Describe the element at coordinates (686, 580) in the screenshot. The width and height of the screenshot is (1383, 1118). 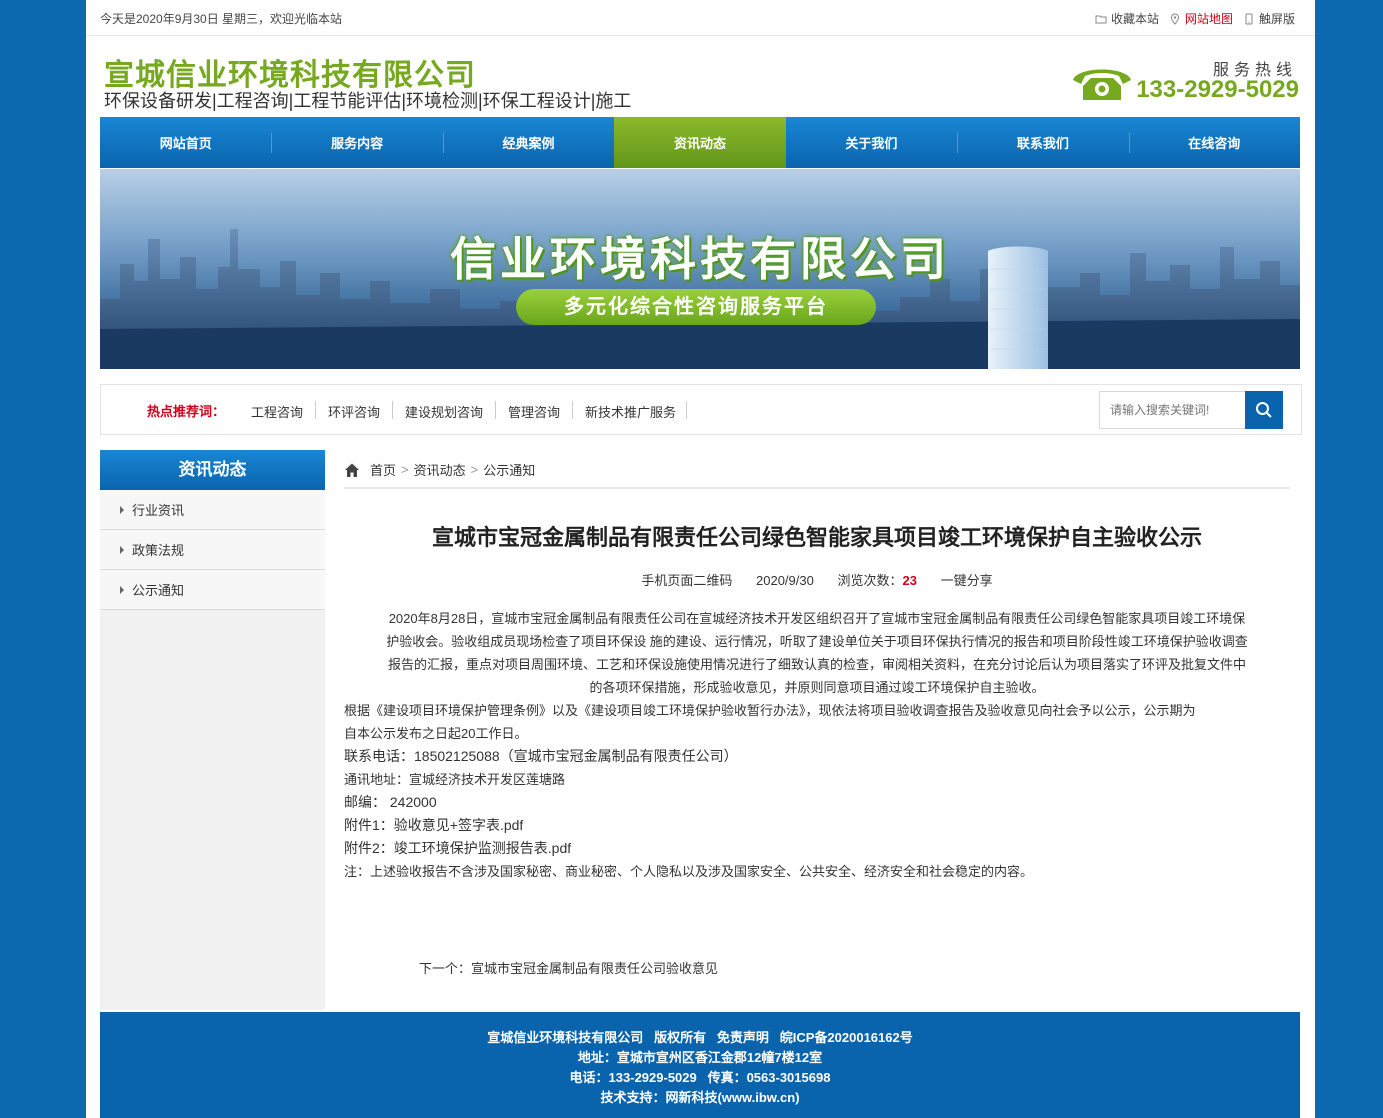
I see `qr-code-link: 手机页面二维码` at that location.